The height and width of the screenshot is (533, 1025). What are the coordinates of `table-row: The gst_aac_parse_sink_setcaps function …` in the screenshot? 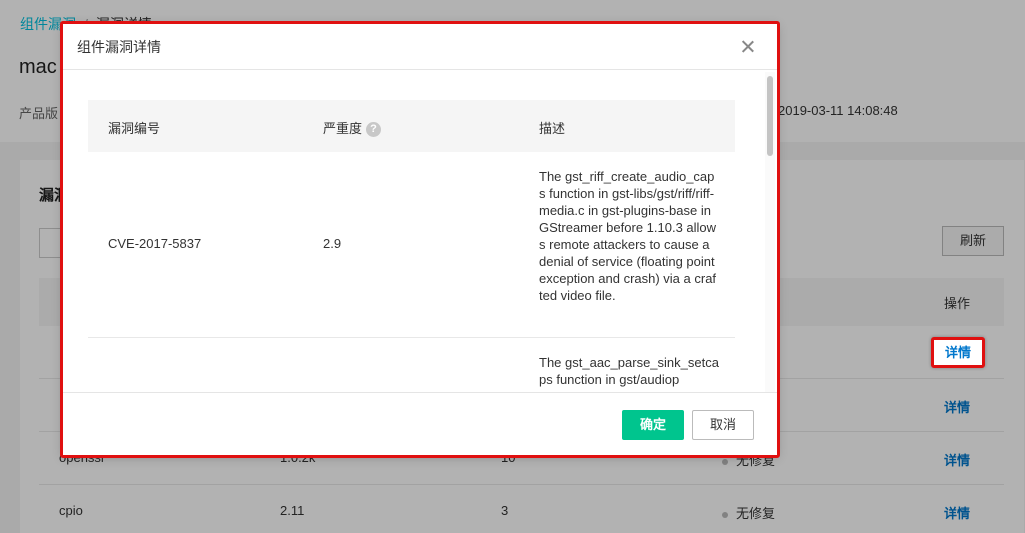 It's located at (411, 365).